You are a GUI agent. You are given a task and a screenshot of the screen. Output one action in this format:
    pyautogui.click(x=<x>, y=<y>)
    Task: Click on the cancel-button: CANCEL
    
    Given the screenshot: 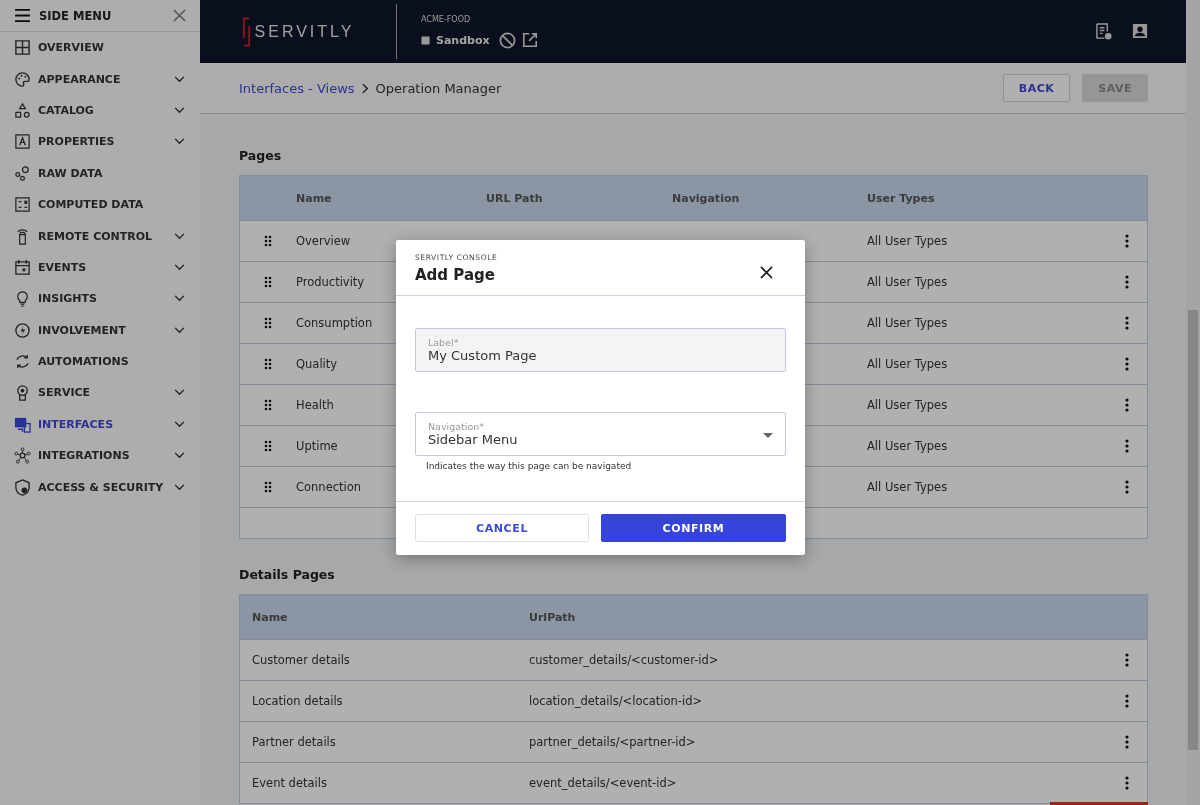 What is the action you would take?
    pyautogui.click(x=502, y=528)
    